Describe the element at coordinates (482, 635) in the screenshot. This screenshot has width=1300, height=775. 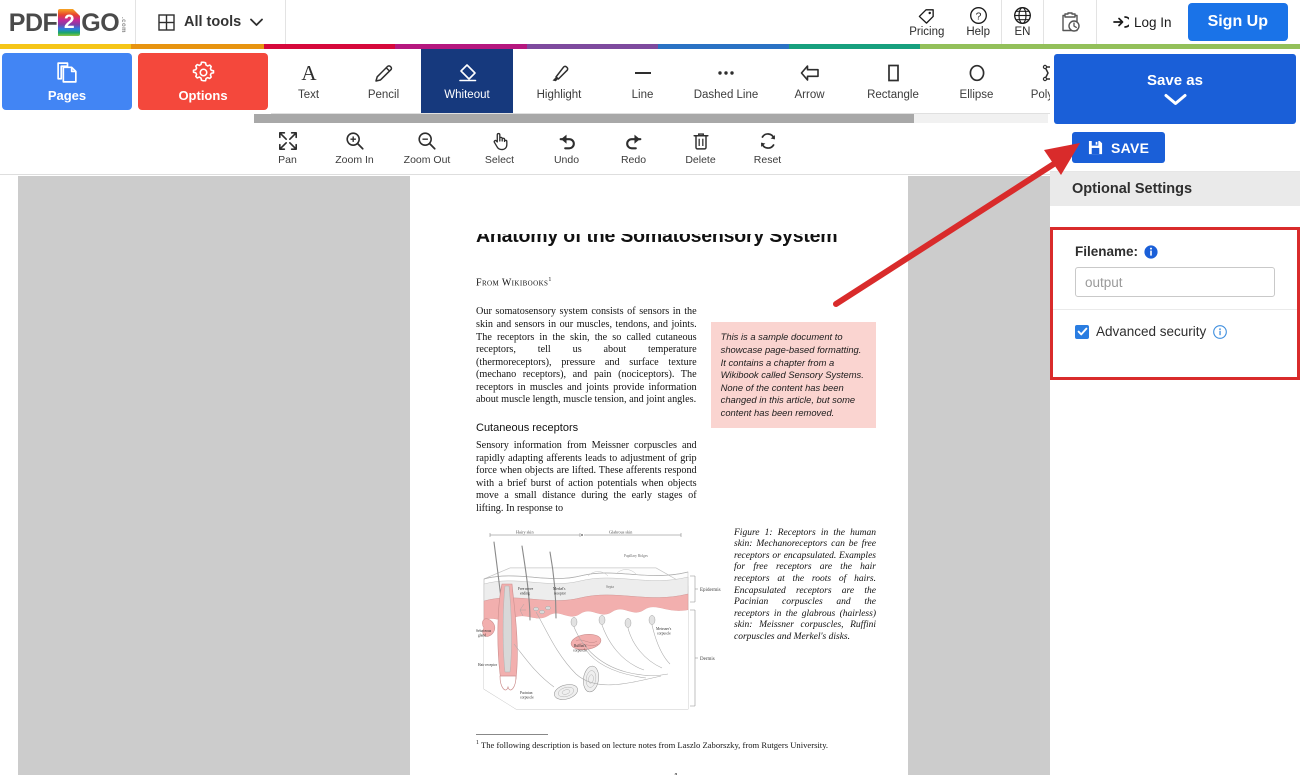
I see `figure-label-sebaceous-gland-2: gland` at that location.